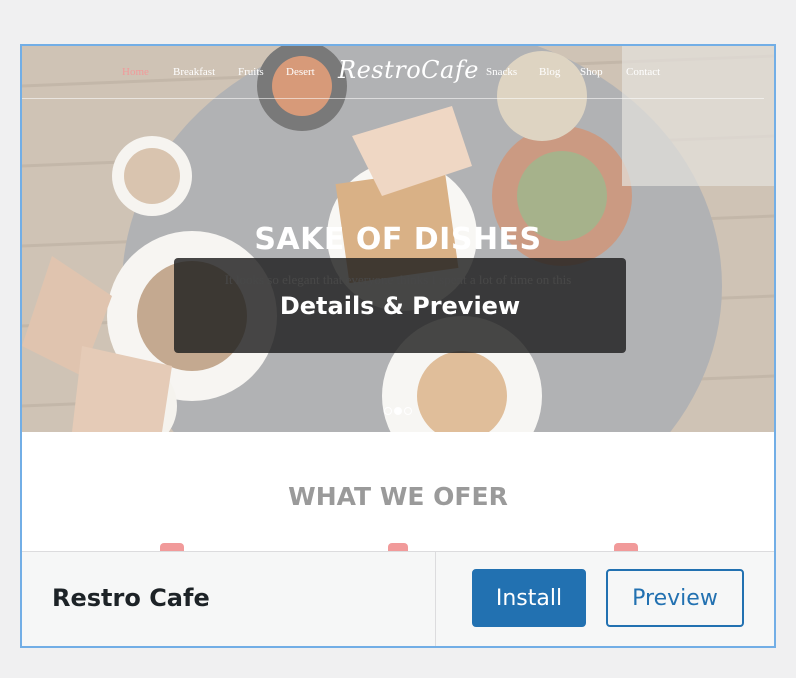  What do you see at coordinates (529, 598) in the screenshot?
I see `install-button: Install` at bounding box center [529, 598].